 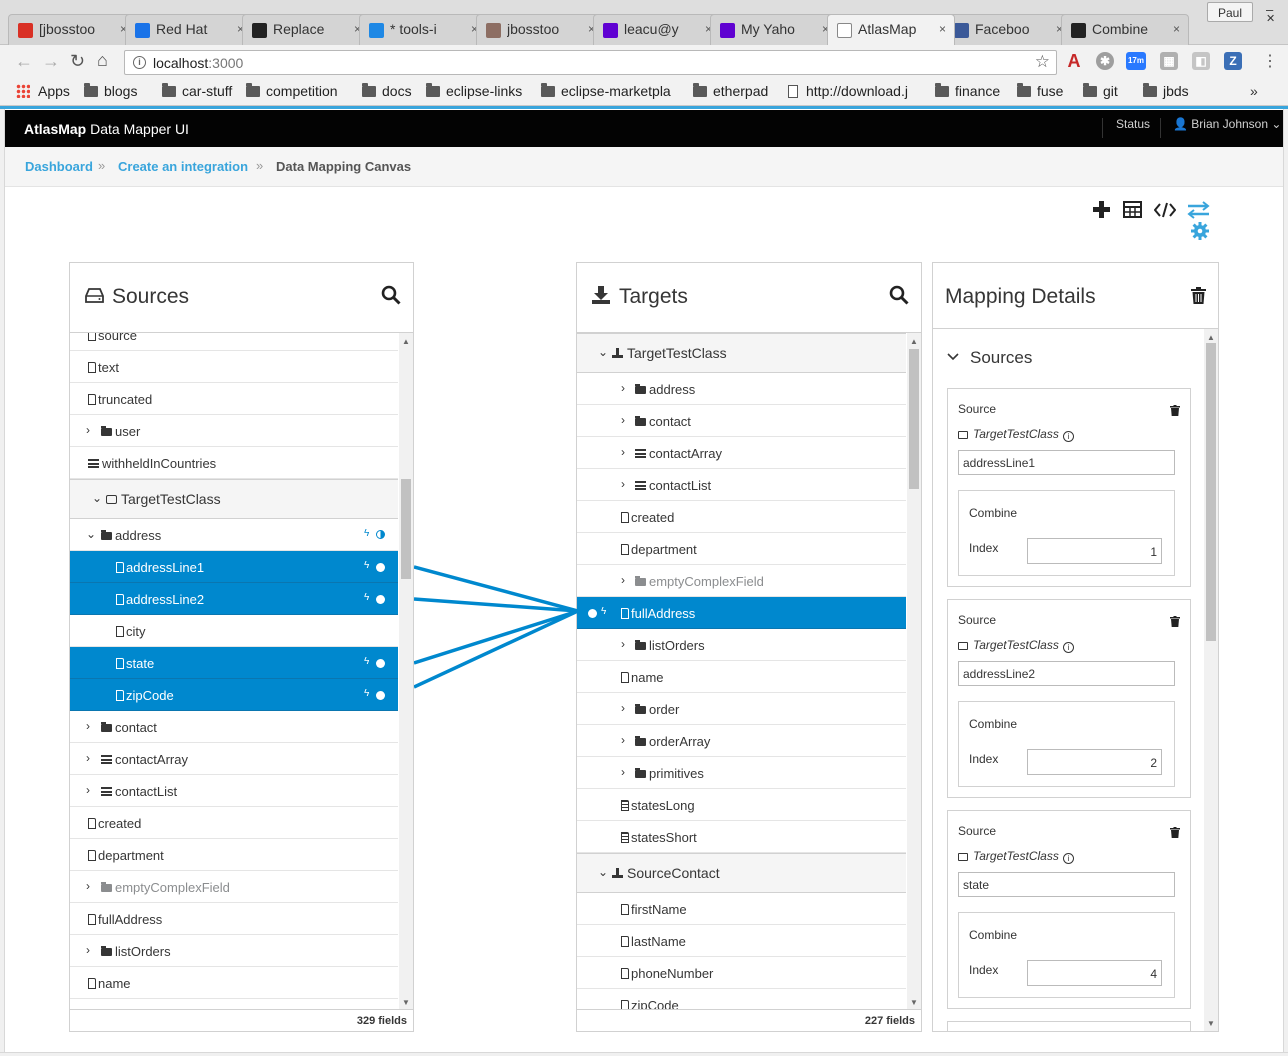 What do you see at coordinates (1008, 29) in the screenshot?
I see `tab-8: Faceboo ×` at bounding box center [1008, 29].